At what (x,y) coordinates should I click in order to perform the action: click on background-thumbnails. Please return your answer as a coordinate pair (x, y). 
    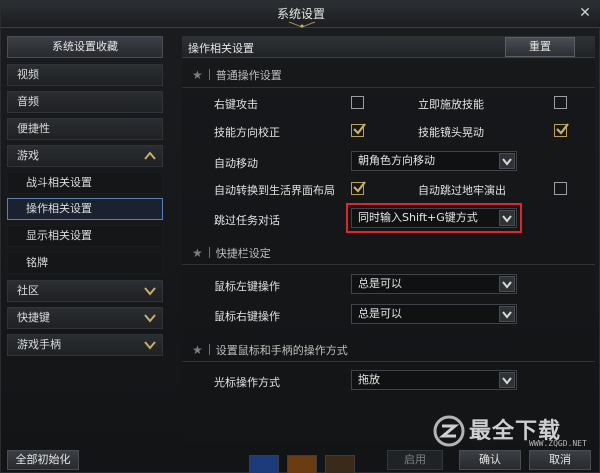
    Looking at the image, I should click on (304, 464).